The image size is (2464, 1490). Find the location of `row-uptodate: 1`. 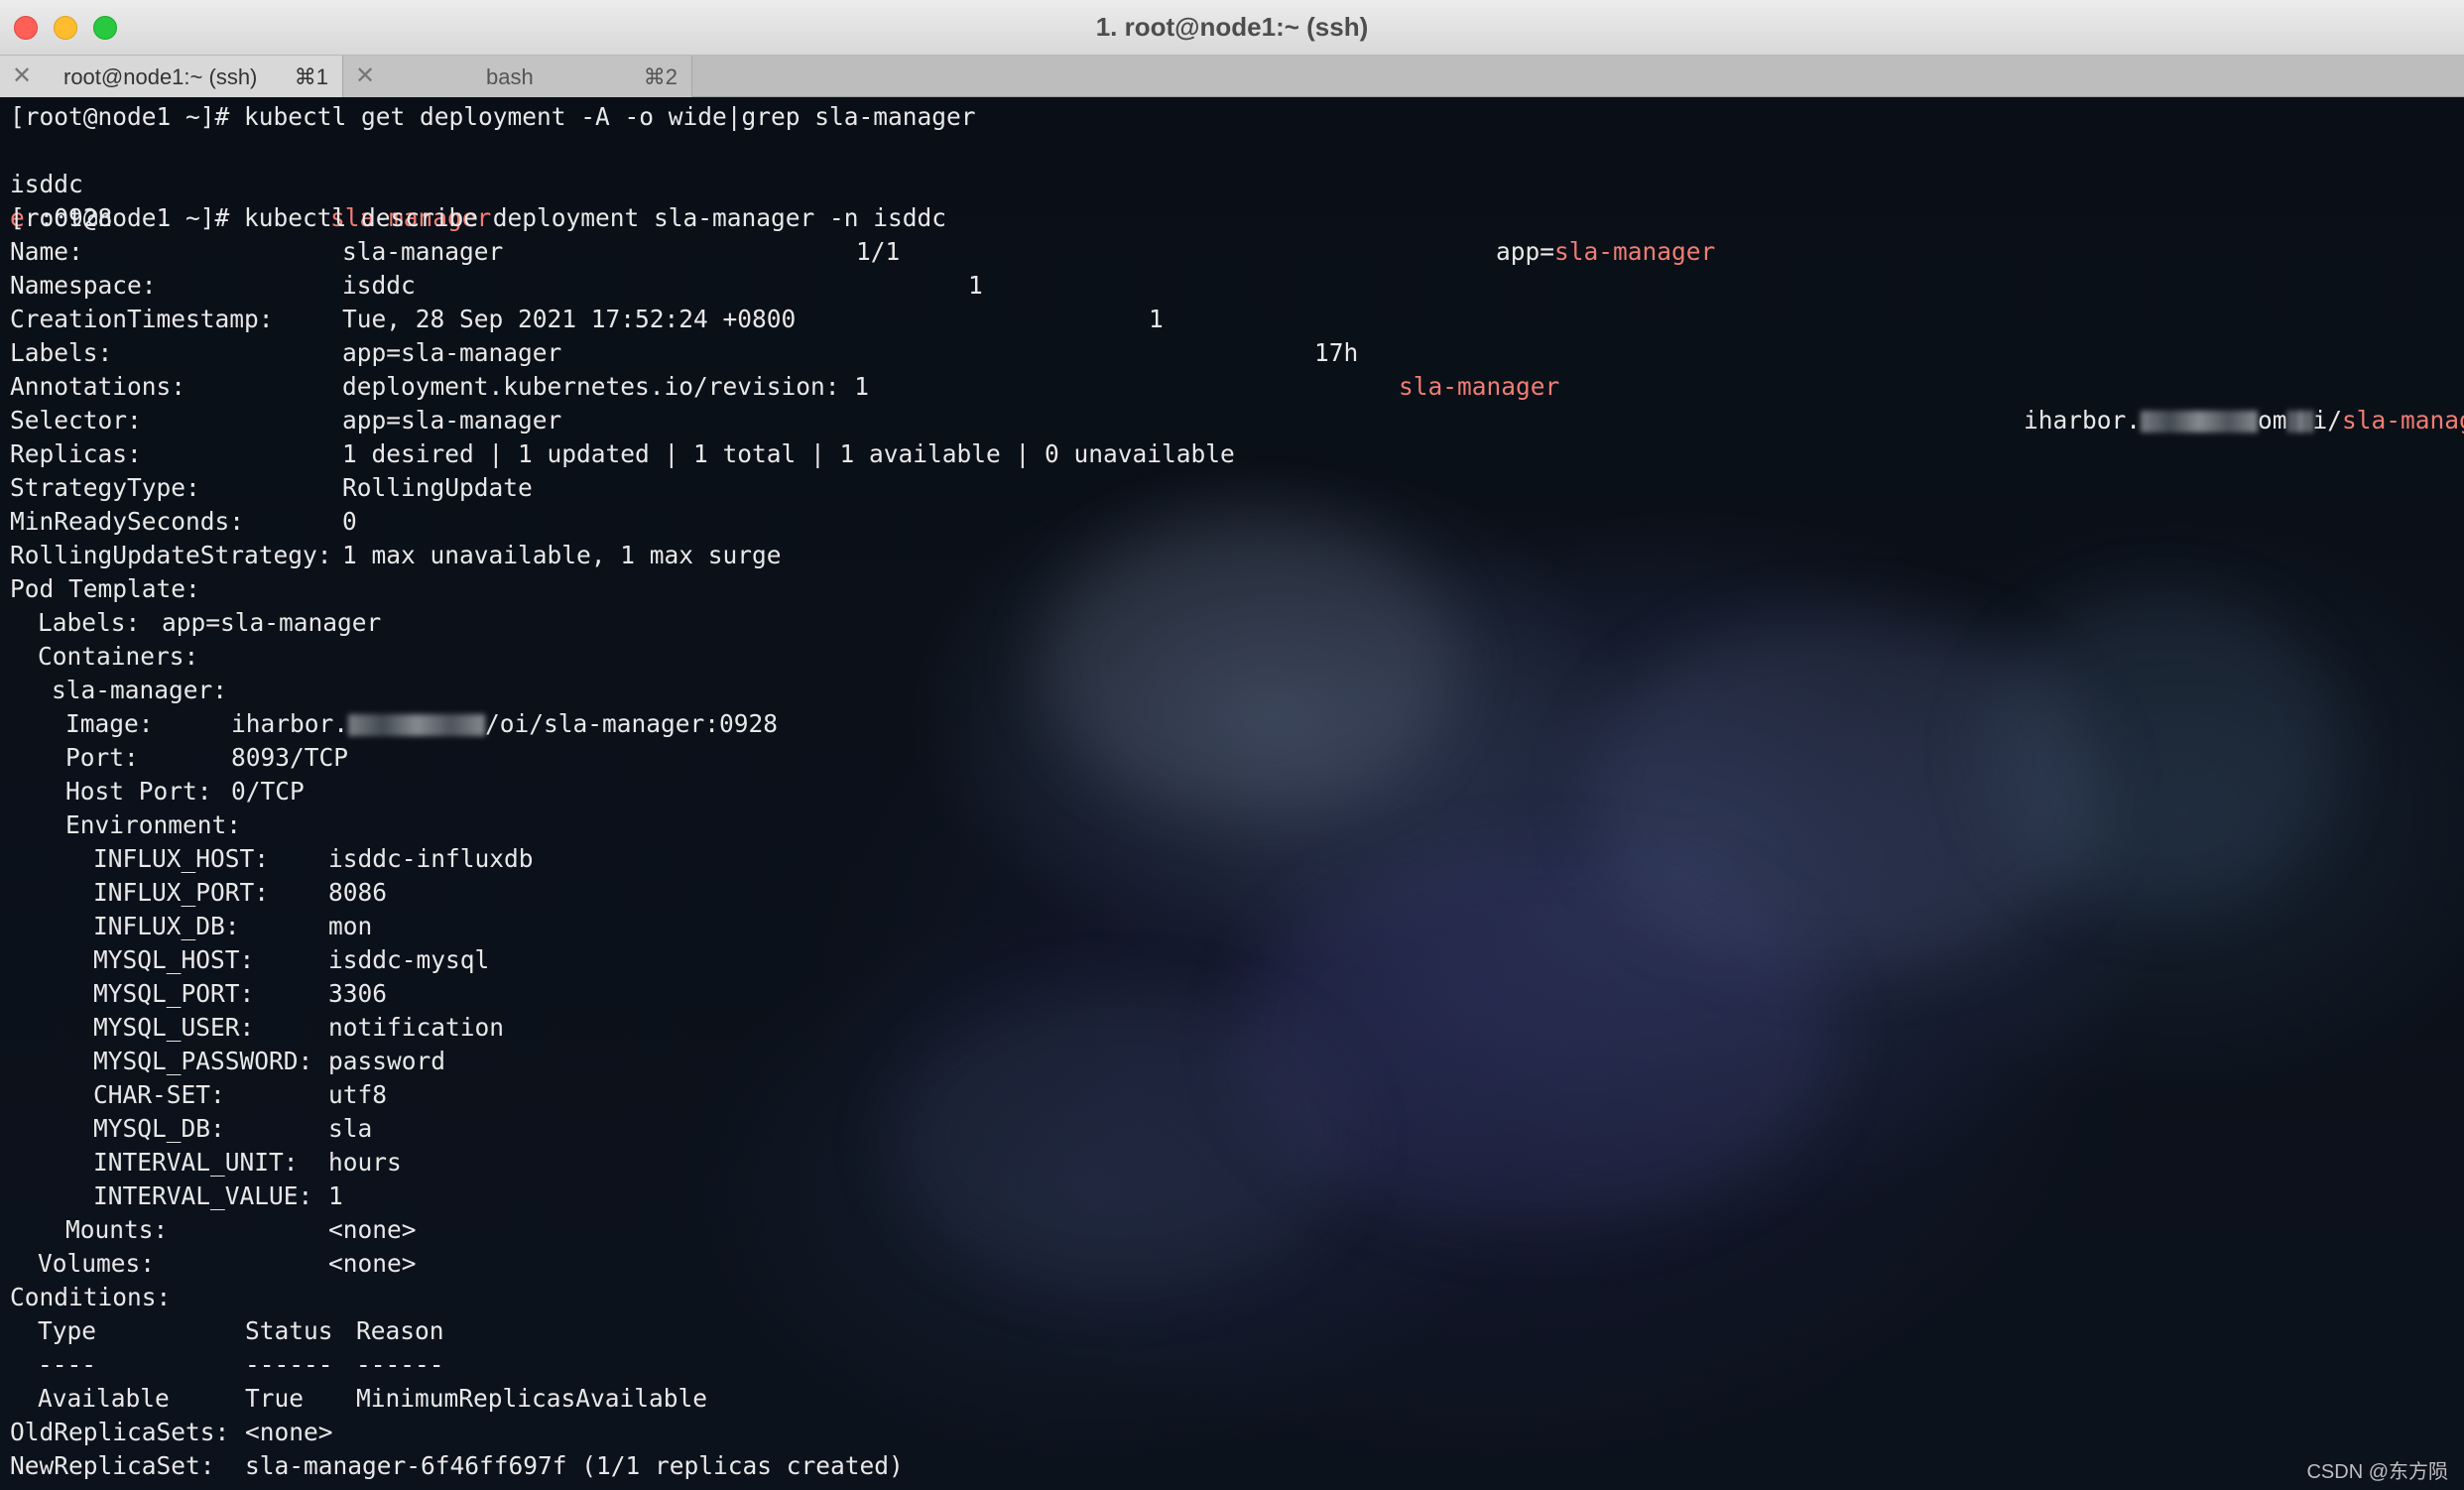

row-uptodate: 1 is located at coordinates (975, 286).